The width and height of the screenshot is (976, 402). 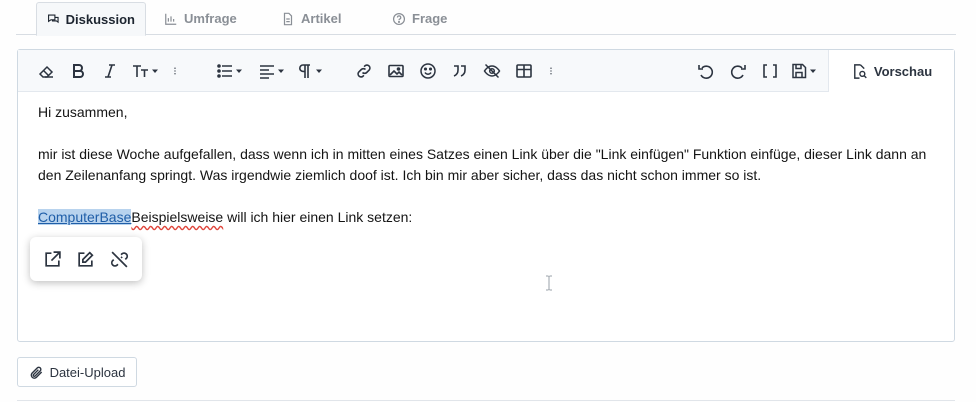 What do you see at coordinates (860, 71) in the screenshot?
I see `preview-icon` at bounding box center [860, 71].